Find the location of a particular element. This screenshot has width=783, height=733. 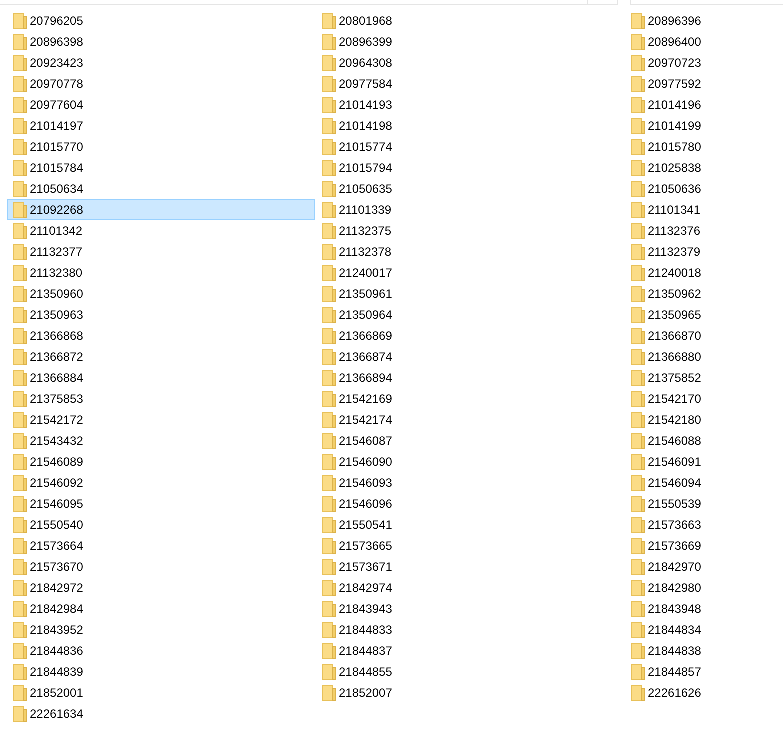

folder-item: 21573663 is located at coordinates (700, 524).